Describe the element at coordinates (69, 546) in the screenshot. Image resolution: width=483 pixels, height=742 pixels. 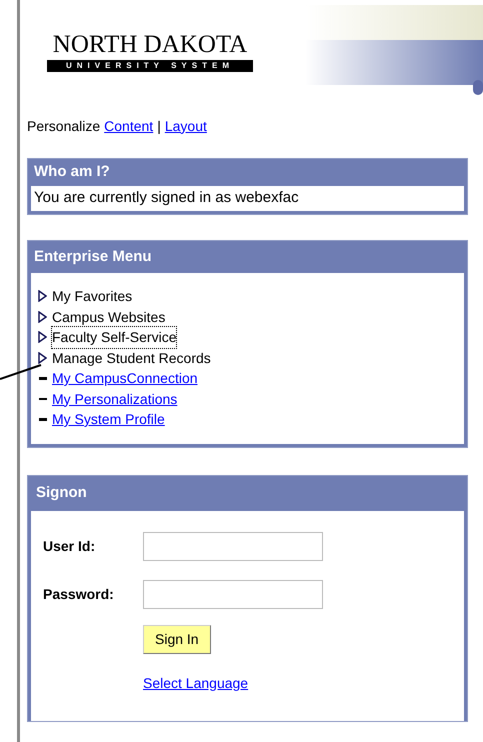
I see `field-label: User Id:` at that location.